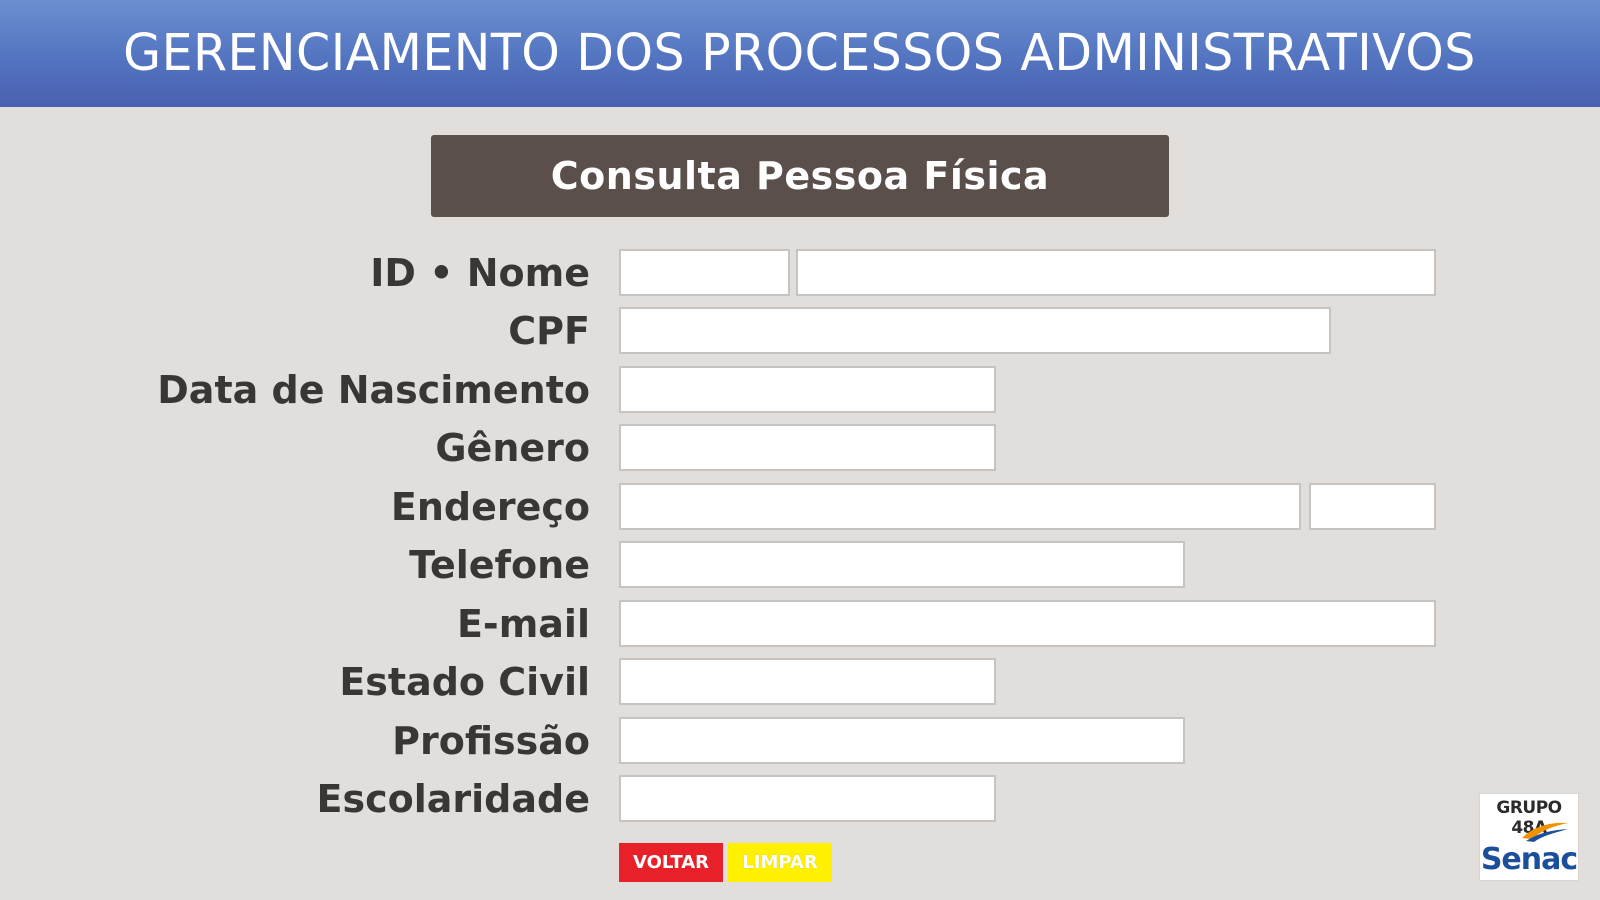  I want to click on label-estado-civil: Estado Civil, so click(464, 682).